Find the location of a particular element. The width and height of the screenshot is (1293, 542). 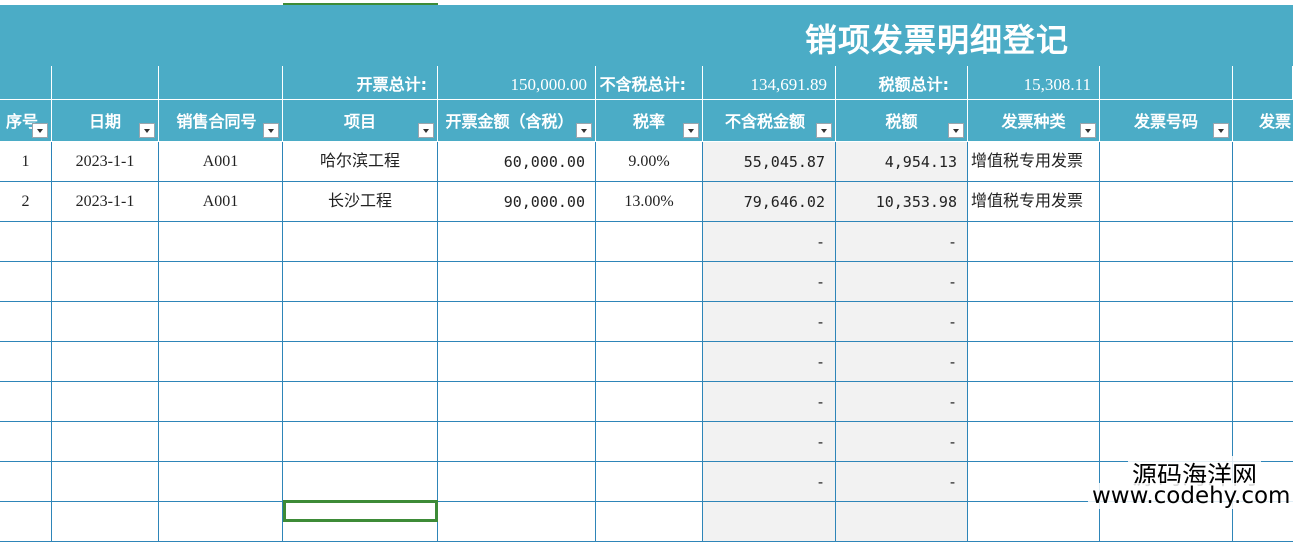

cell-seq: 2 is located at coordinates (26, 202).